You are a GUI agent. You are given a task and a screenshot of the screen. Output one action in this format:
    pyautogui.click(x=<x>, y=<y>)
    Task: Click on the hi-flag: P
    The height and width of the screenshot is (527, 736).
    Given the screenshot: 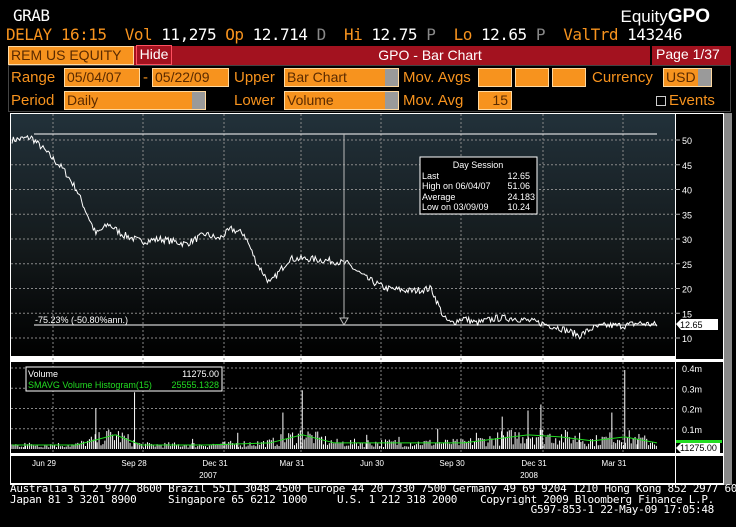 What is the action you would take?
    pyautogui.click(x=431, y=34)
    